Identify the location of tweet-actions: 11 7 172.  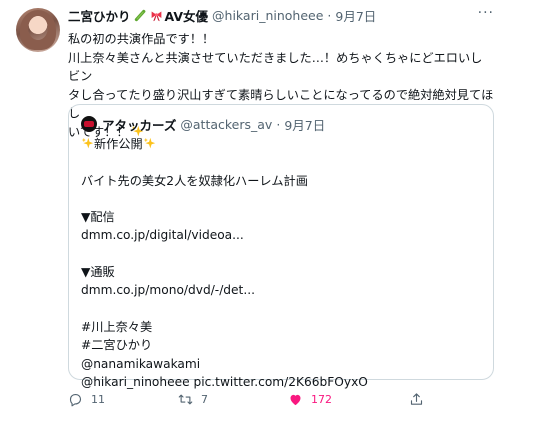
(278, 399).